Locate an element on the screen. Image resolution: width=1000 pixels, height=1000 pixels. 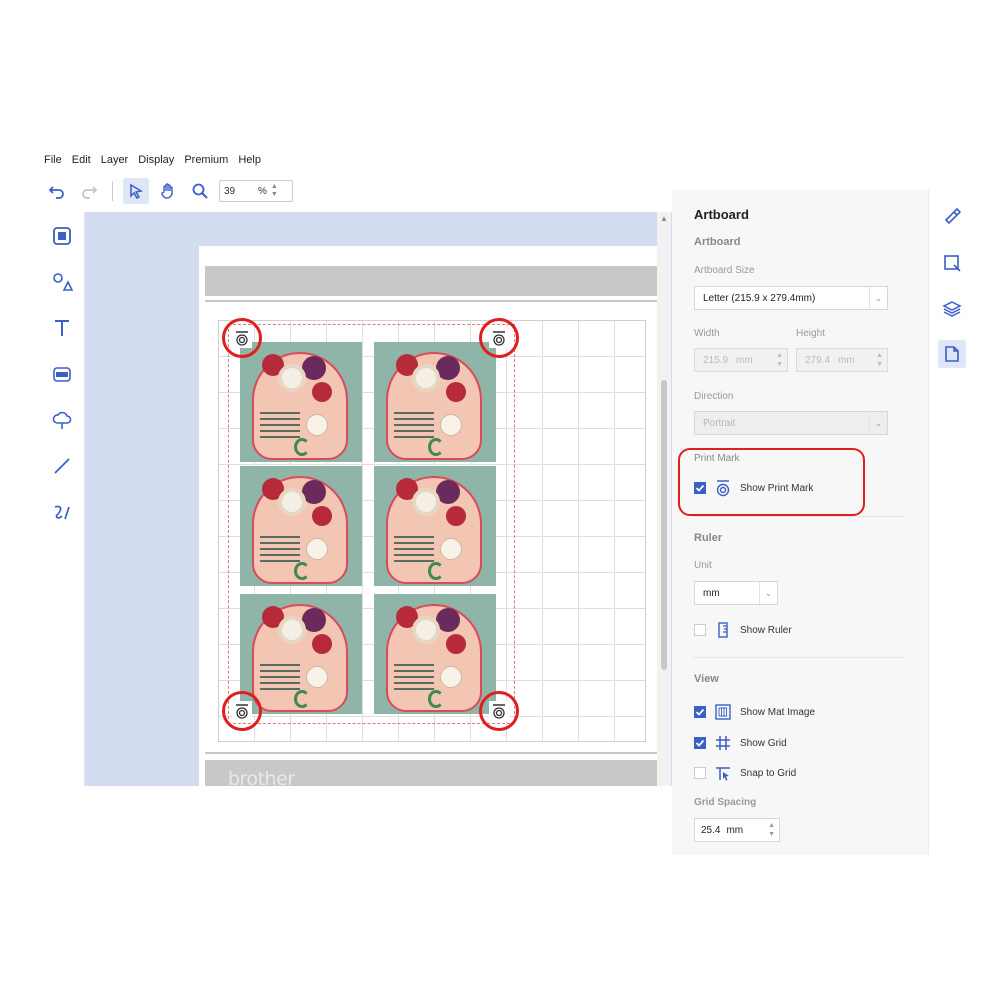
artboard-size-value: Letter (215.9 x 279.4mm) is located at coordinates (759, 298).